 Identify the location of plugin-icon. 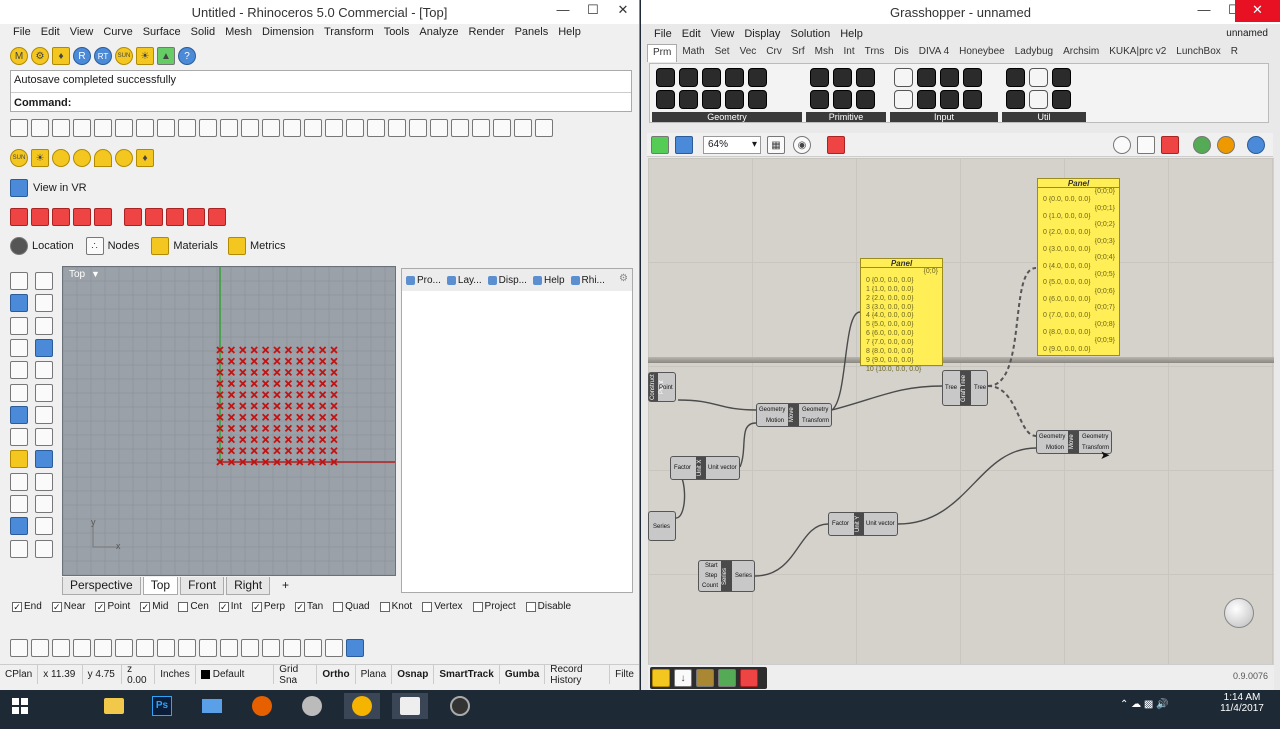
(250, 648).